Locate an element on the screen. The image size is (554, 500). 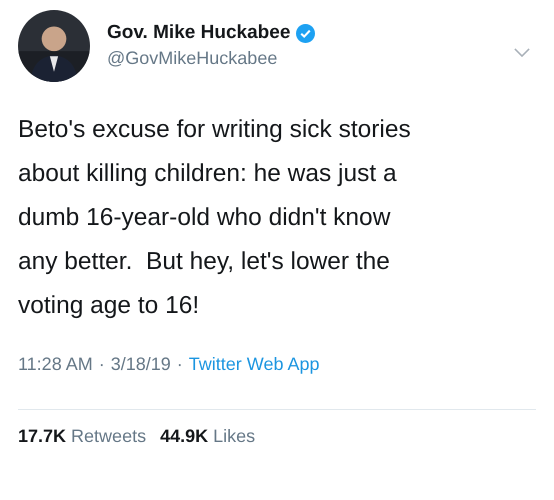
stat-count: 17.7K is located at coordinates (42, 436).